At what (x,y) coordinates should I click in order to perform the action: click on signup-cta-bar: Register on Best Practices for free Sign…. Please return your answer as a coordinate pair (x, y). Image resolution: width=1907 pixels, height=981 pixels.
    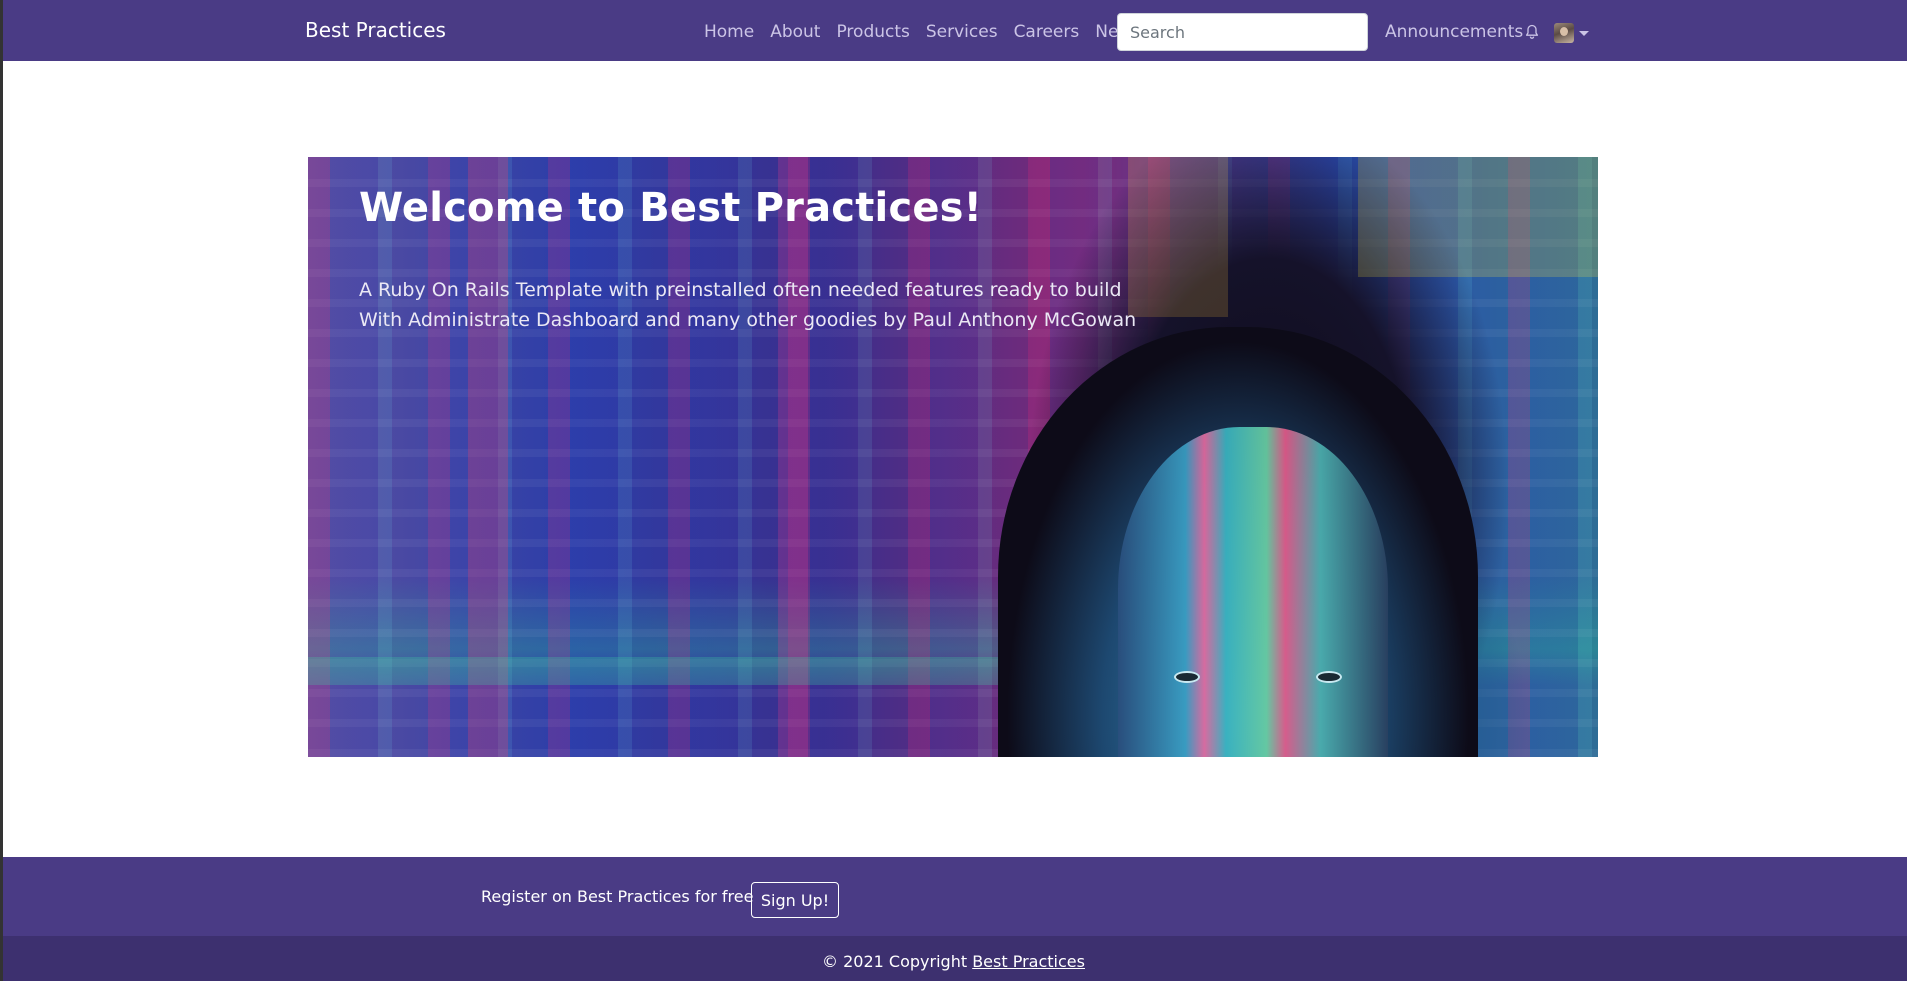
    Looking at the image, I should click on (953, 896).